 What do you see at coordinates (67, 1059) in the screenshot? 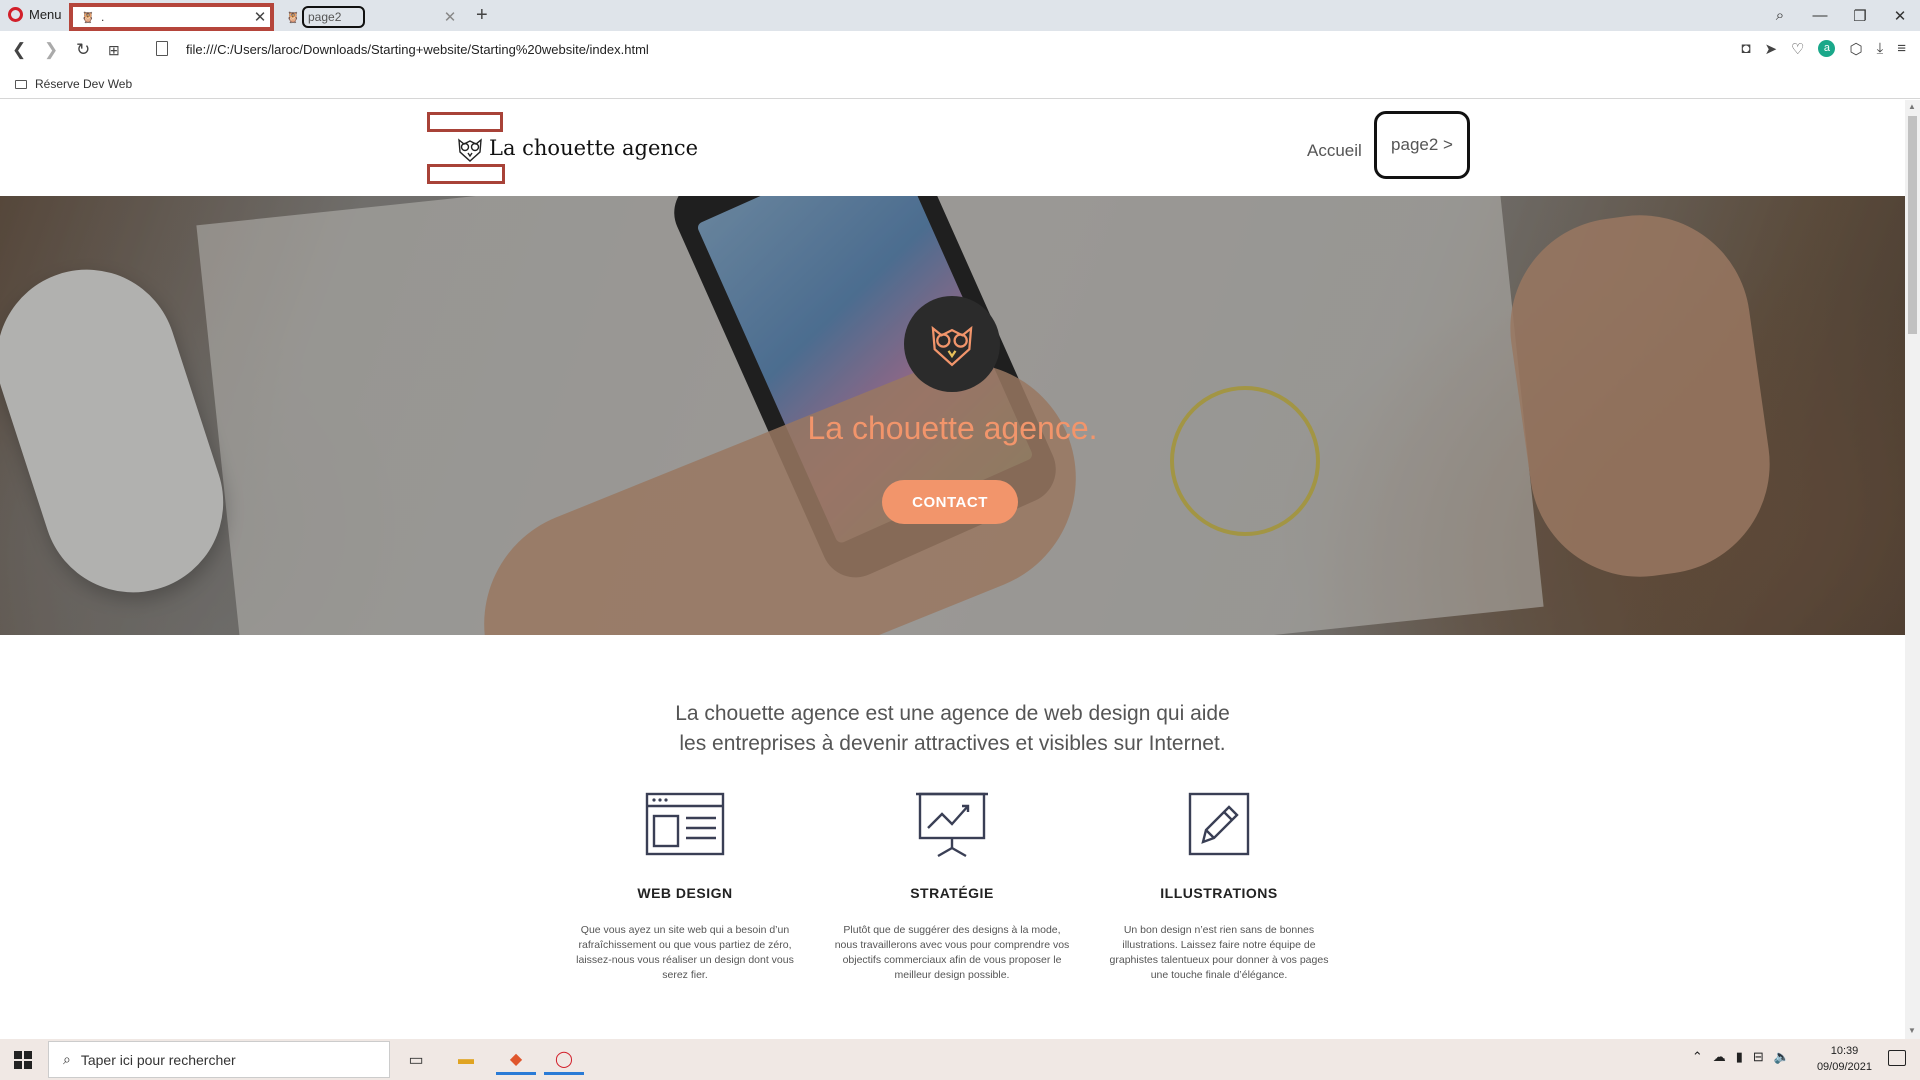
I see `search-icon: ⌕` at bounding box center [67, 1059].